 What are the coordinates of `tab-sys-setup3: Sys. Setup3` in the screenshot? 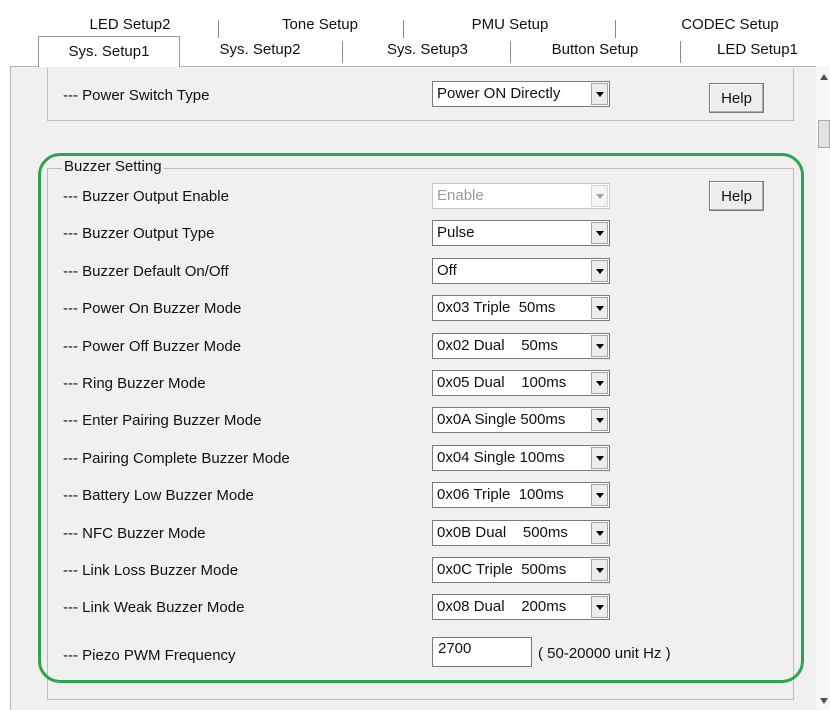 It's located at (427, 50).